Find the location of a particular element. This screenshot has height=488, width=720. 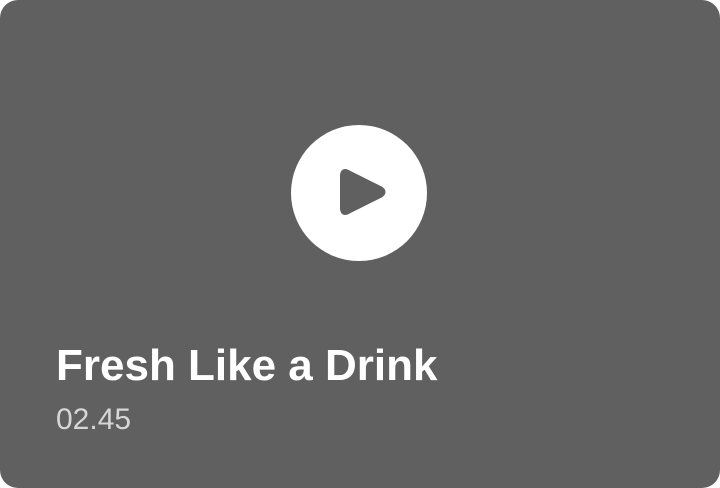

video-duration: 02.45 is located at coordinates (94, 419).